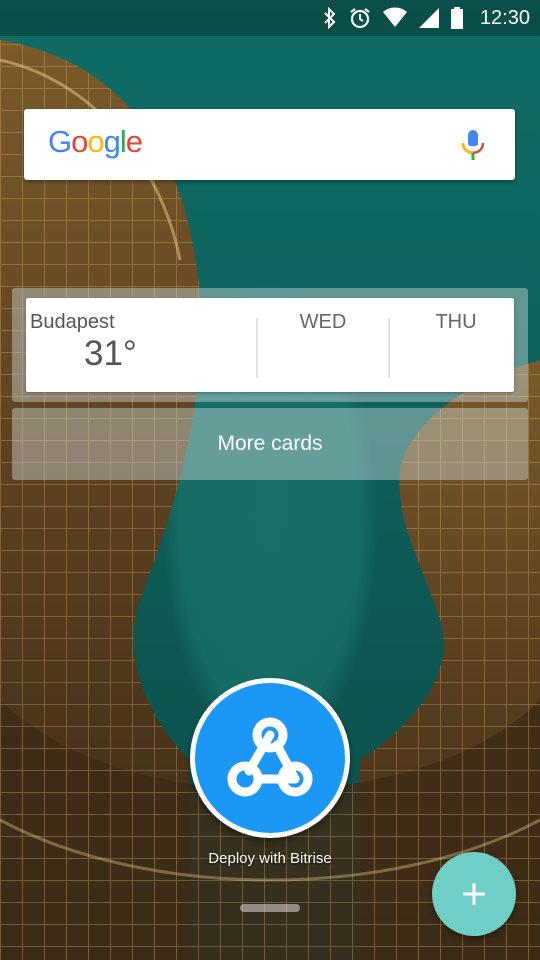 The width and height of the screenshot is (540, 960). I want to click on more-cards-button: More cards, so click(270, 444).